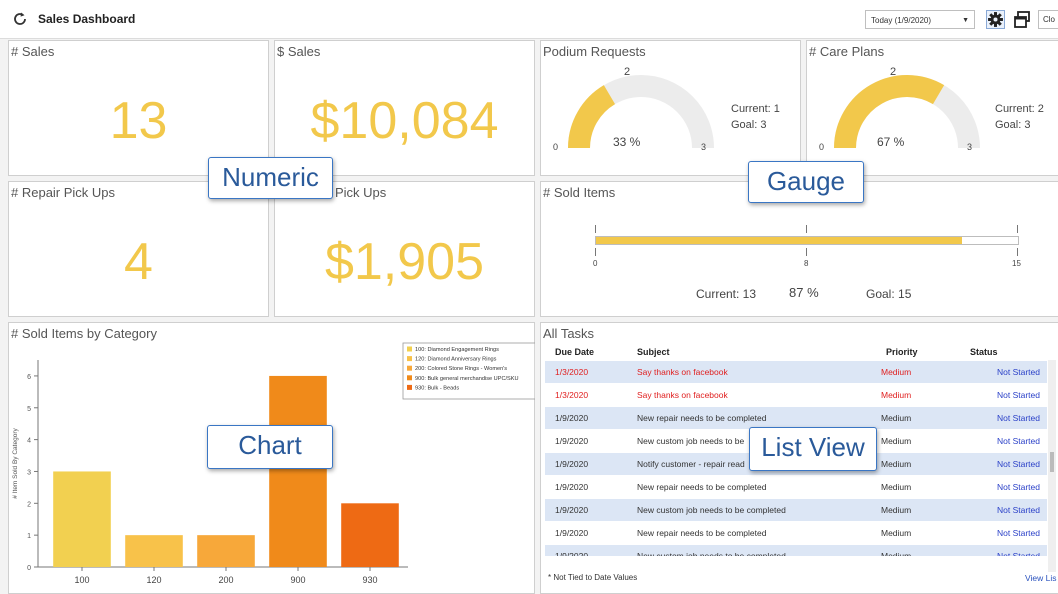 This screenshot has height=594, width=1058. What do you see at coordinates (755, 109) in the screenshot?
I see `gauge-current: Current: 1` at bounding box center [755, 109].